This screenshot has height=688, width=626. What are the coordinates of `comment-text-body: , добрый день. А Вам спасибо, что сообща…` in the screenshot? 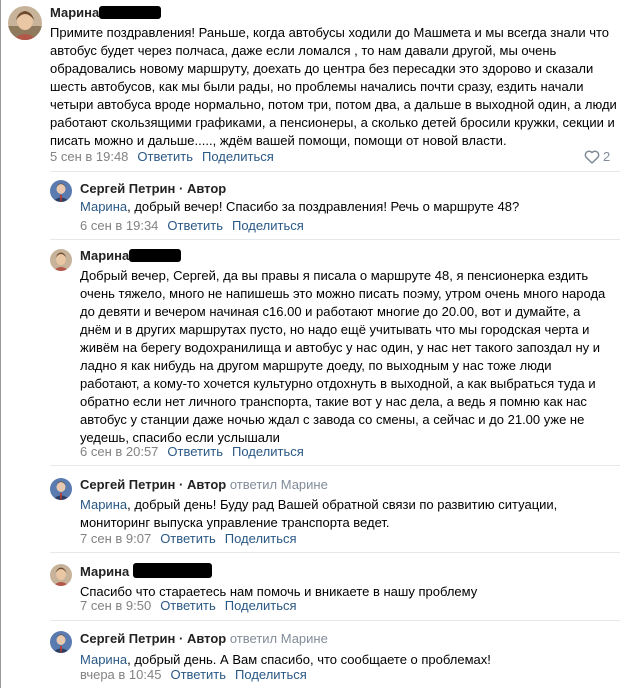 It's located at (309, 659).